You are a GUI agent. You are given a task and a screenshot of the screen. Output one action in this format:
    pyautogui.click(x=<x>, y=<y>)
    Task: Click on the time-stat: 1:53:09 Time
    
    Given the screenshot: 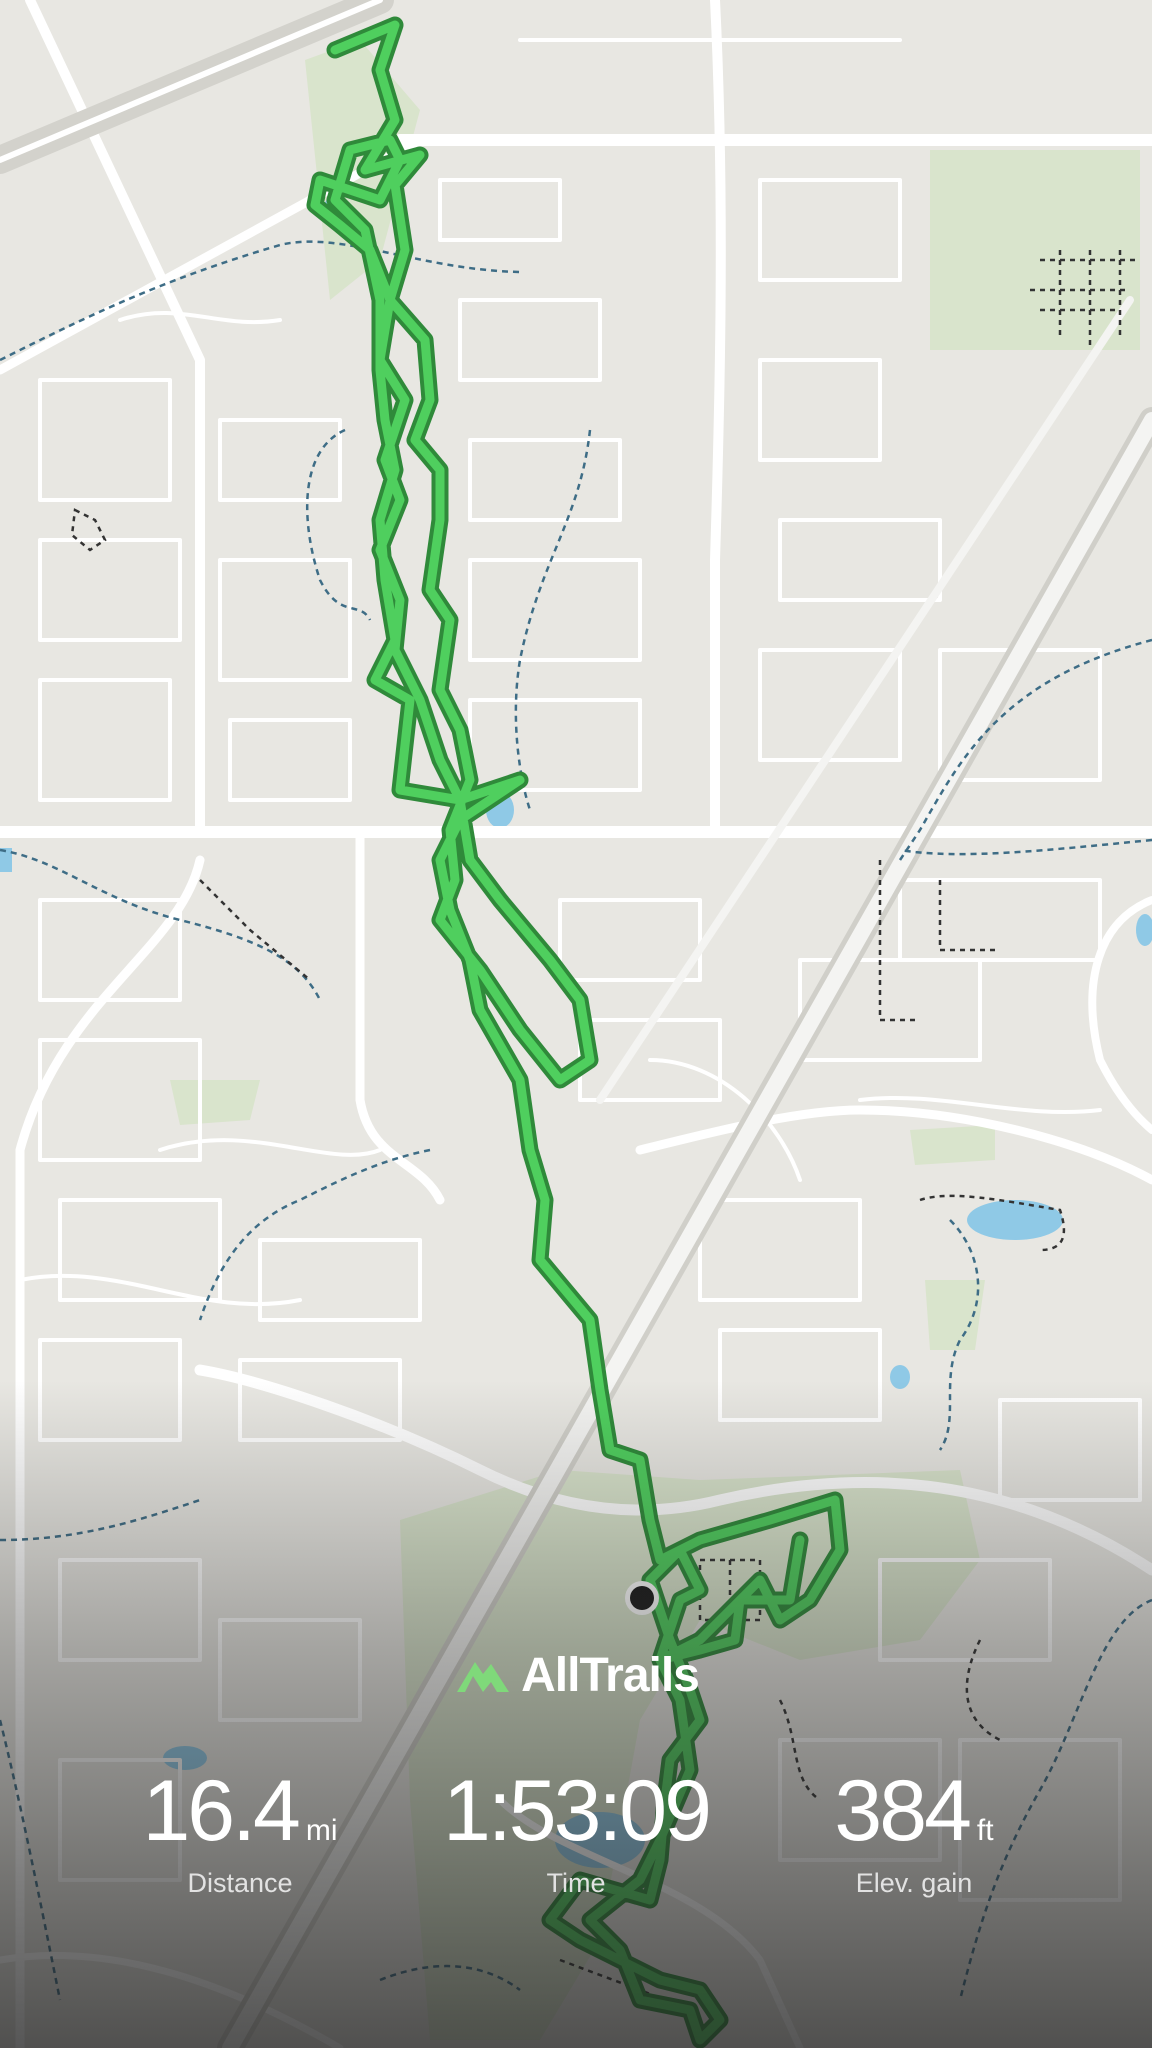 What is the action you would take?
    pyautogui.click(x=576, y=1833)
    